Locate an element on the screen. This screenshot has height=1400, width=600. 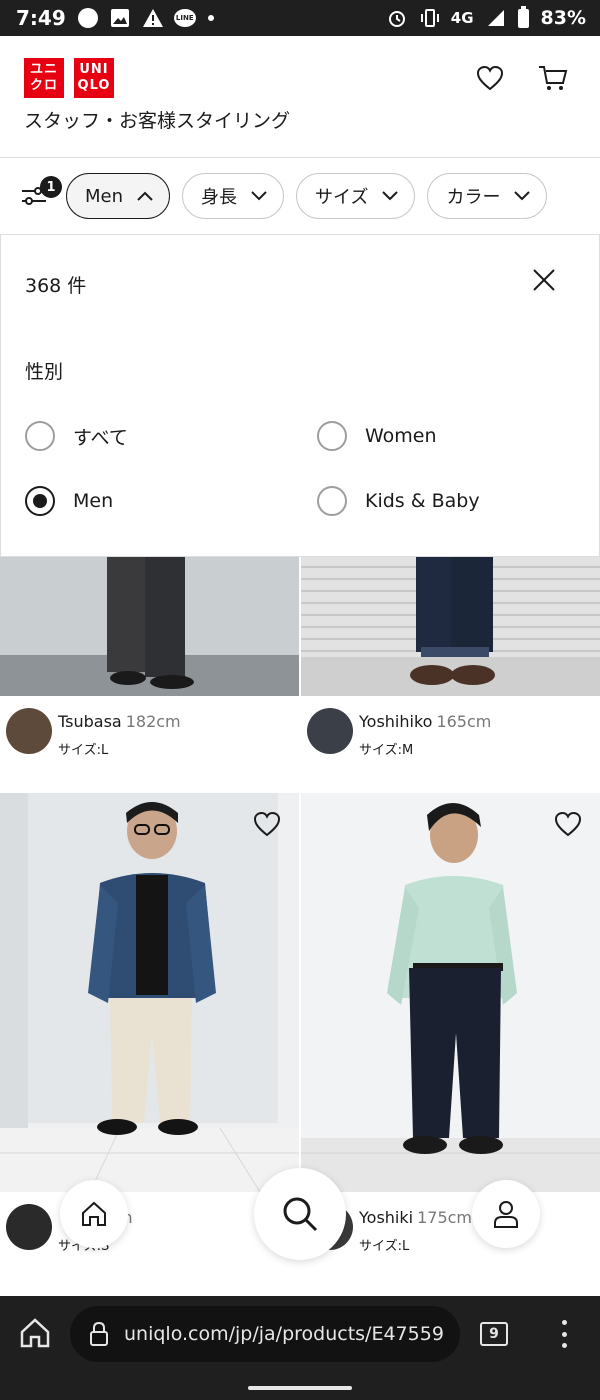
home-icon is located at coordinates (94, 1213).